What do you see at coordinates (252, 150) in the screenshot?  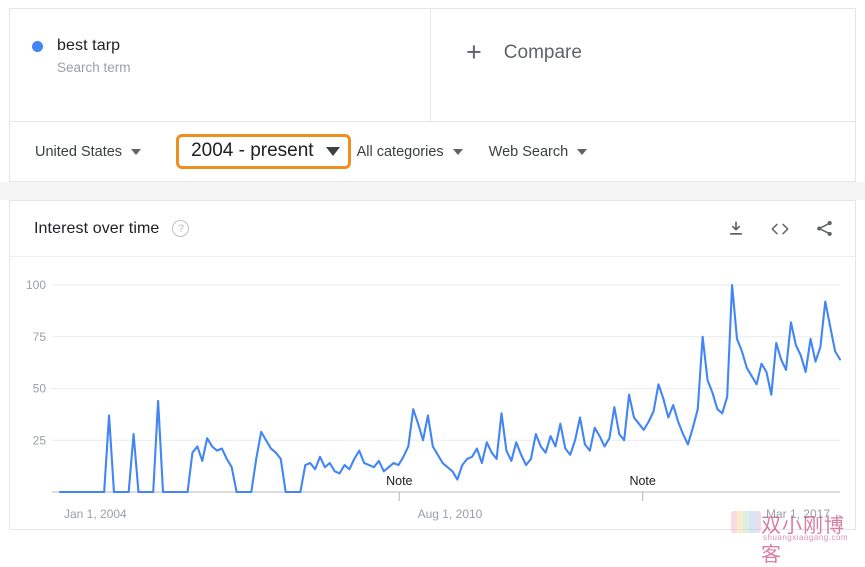 I see `date-range-filter-label: 2004 - present` at bounding box center [252, 150].